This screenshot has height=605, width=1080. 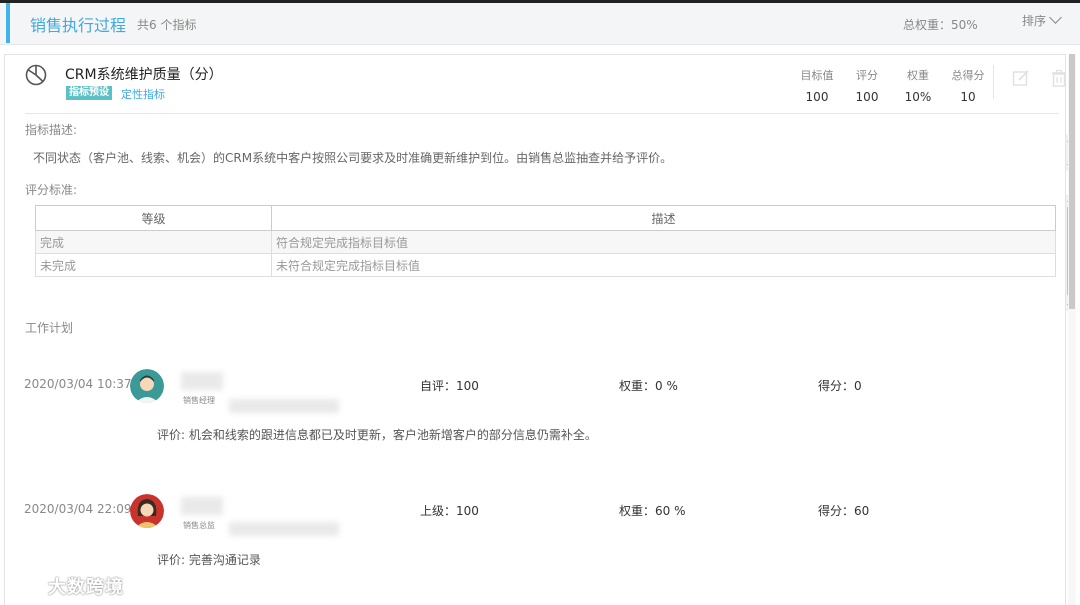 I want to click on female-avatar, so click(x=147, y=511).